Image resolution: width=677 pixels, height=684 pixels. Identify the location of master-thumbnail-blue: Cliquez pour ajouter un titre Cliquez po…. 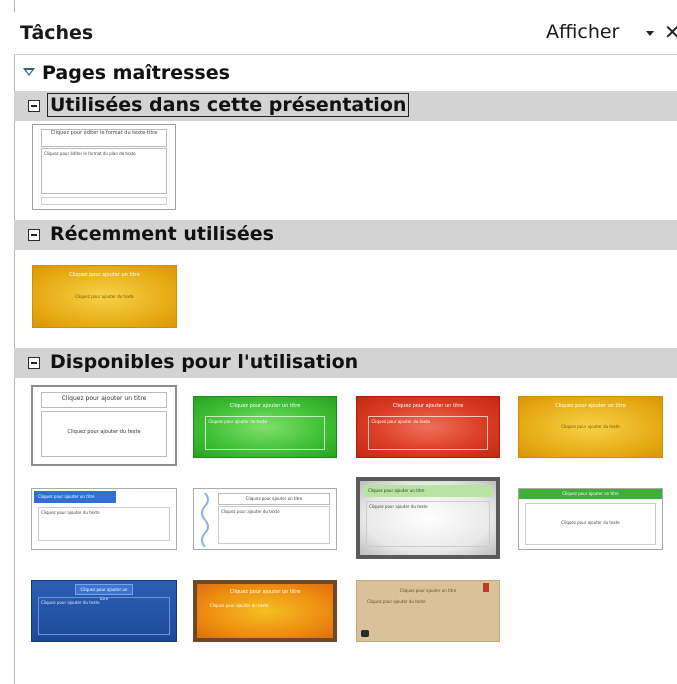
(104, 611).